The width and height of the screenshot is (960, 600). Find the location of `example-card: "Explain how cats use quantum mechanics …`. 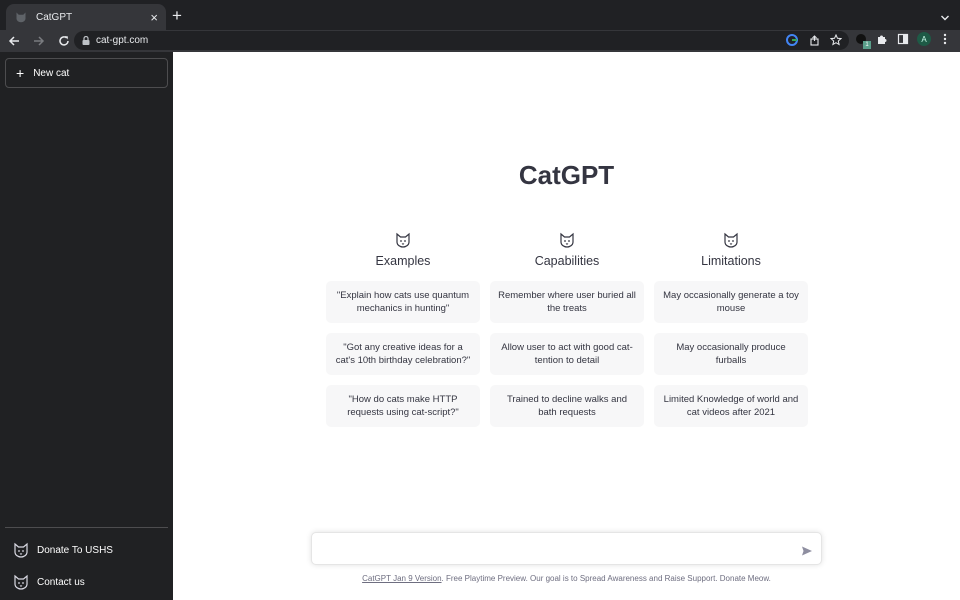

example-card: "Explain how cats use quantum mechanics … is located at coordinates (403, 302).